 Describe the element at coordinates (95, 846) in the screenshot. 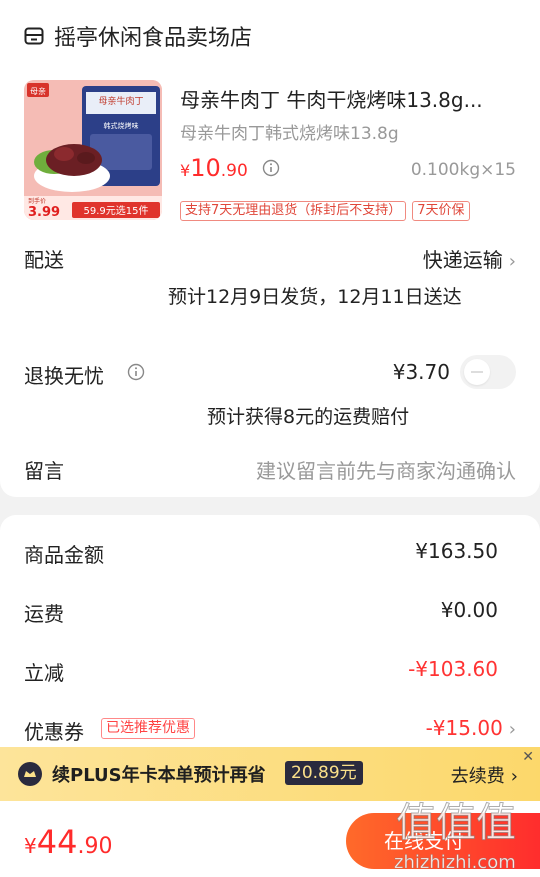

I see `total-decimal: .90` at that location.